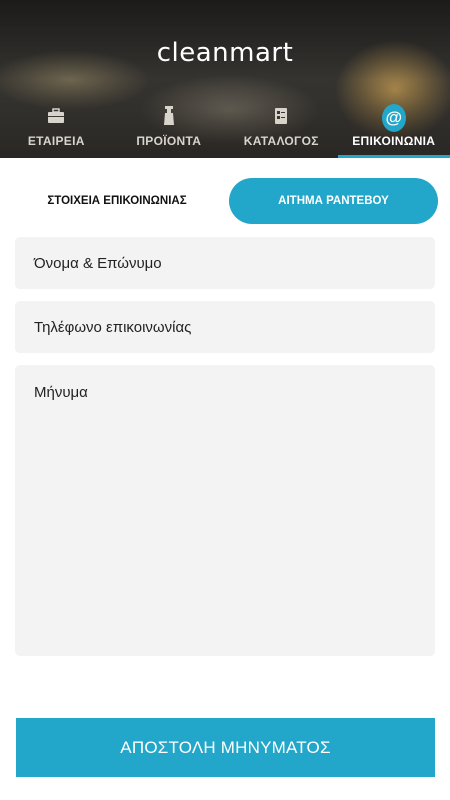 Image resolution: width=450 pixels, height=800 pixels. Describe the element at coordinates (169, 116) in the screenshot. I see `spray-bottle-icon` at that location.